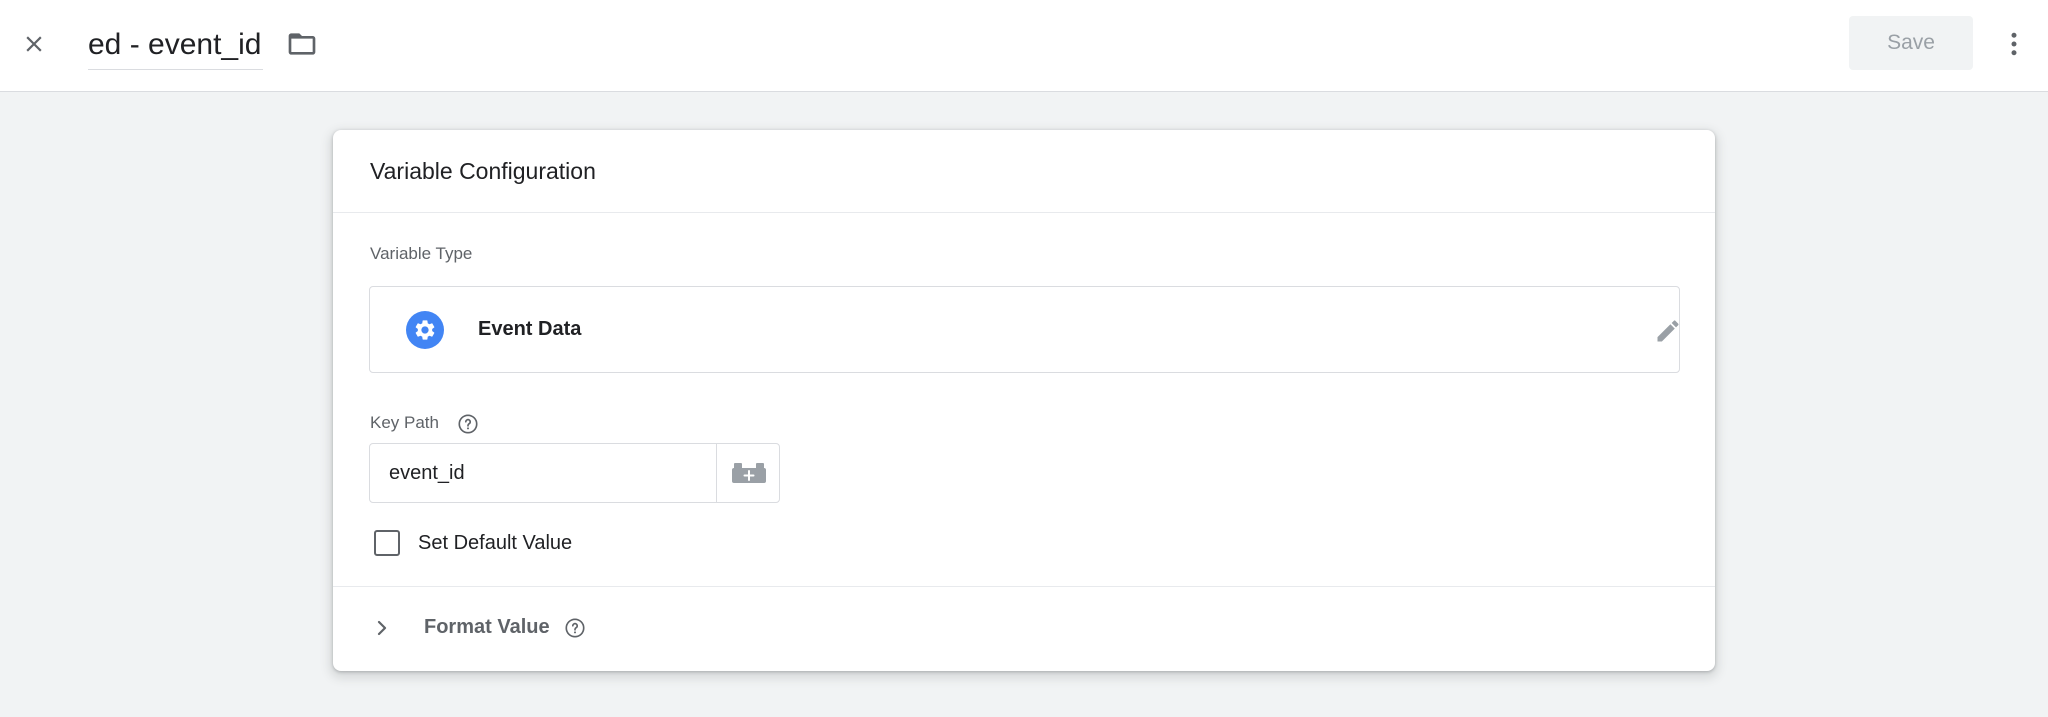 The width and height of the screenshot is (2048, 717). What do you see at coordinates (421, 253) in the screenshot?
I see `variable-type-label: Variable Type` at bounding box center [421, 253].